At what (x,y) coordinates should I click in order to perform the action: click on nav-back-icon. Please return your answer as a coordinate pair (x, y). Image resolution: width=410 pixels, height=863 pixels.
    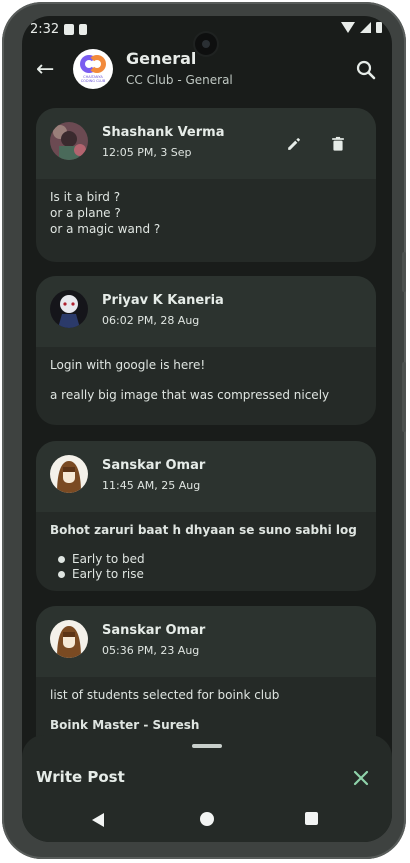
    Looking at the image, I should click on (98, 820).